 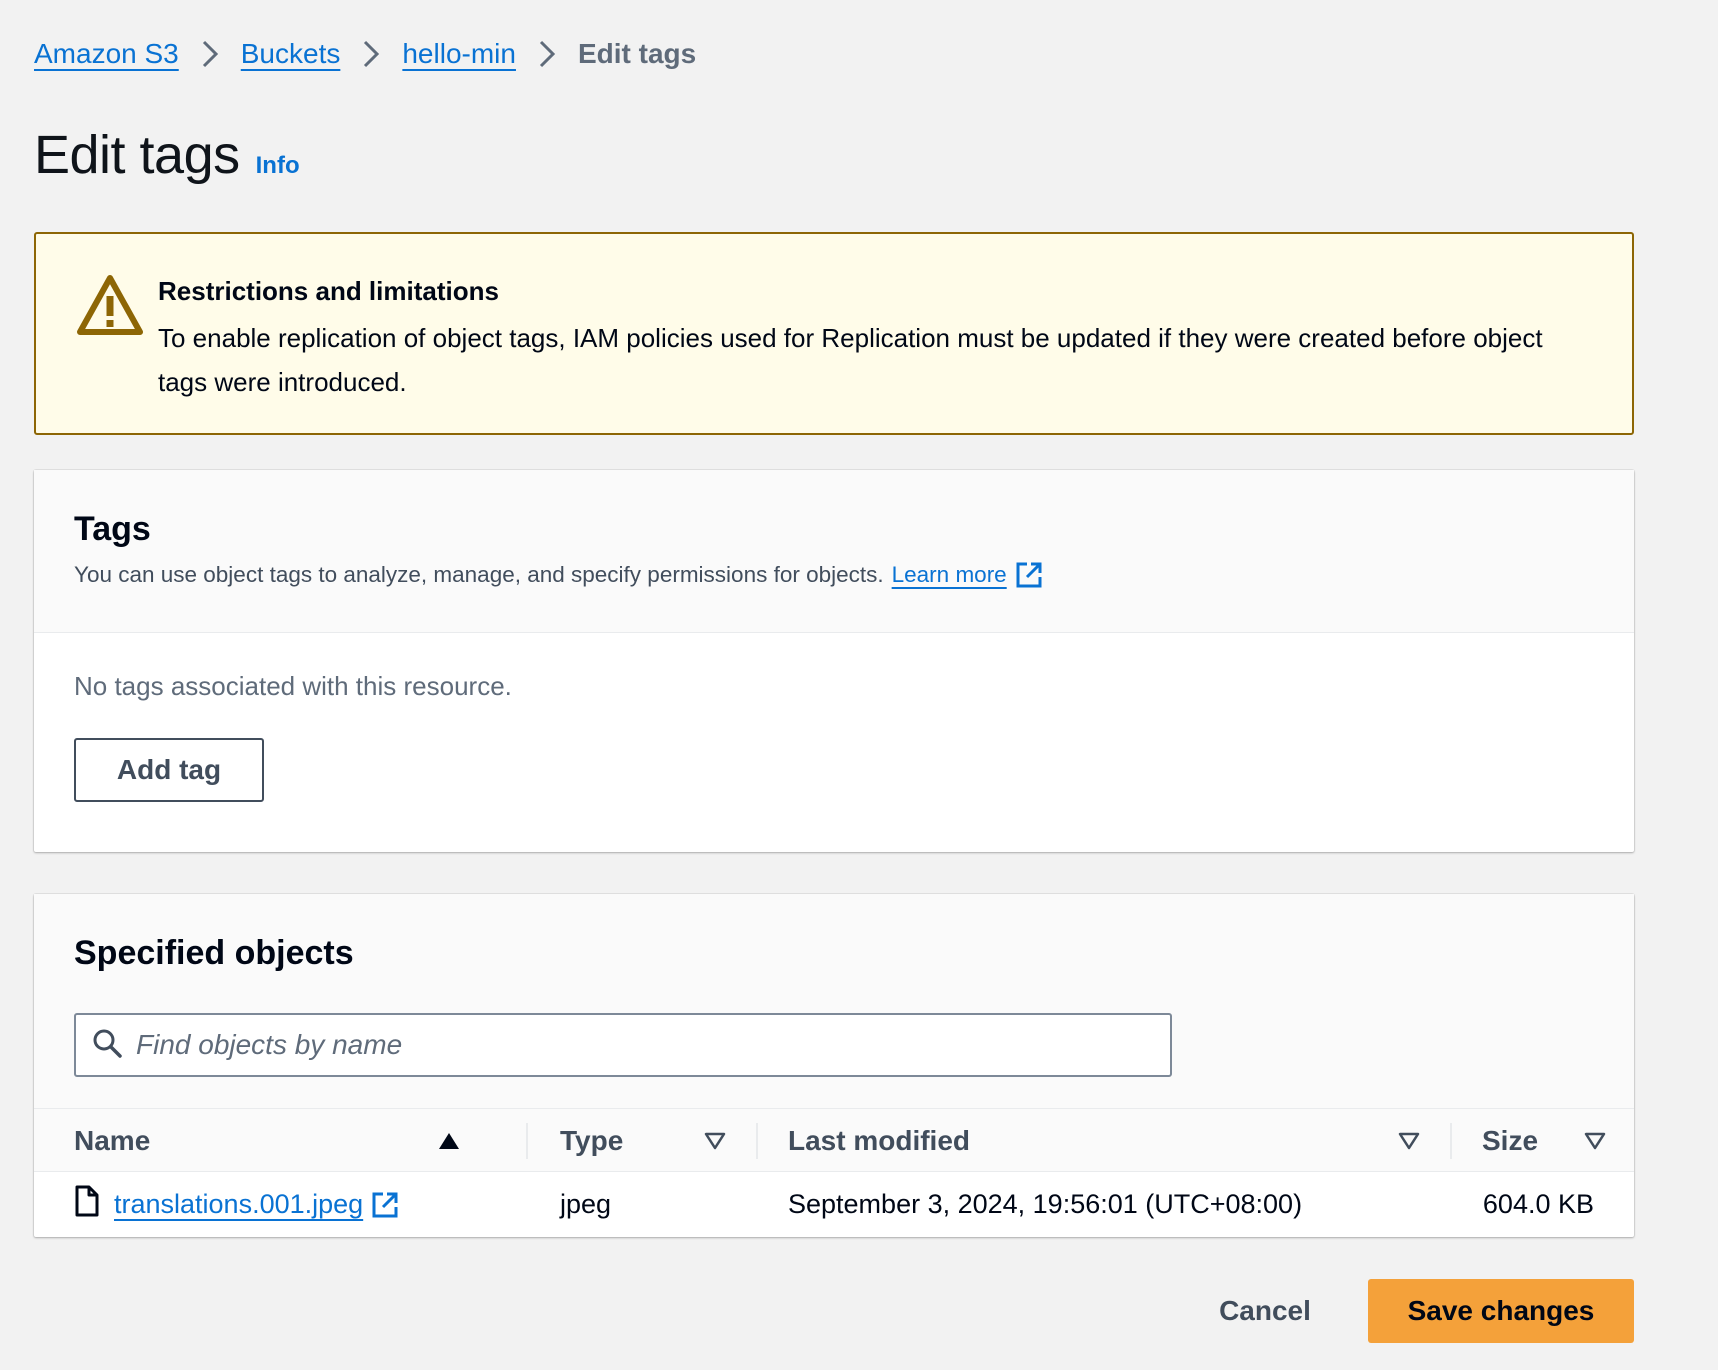 I want to click on cancel-button: Cancel, so click(x=1265, y=1311).